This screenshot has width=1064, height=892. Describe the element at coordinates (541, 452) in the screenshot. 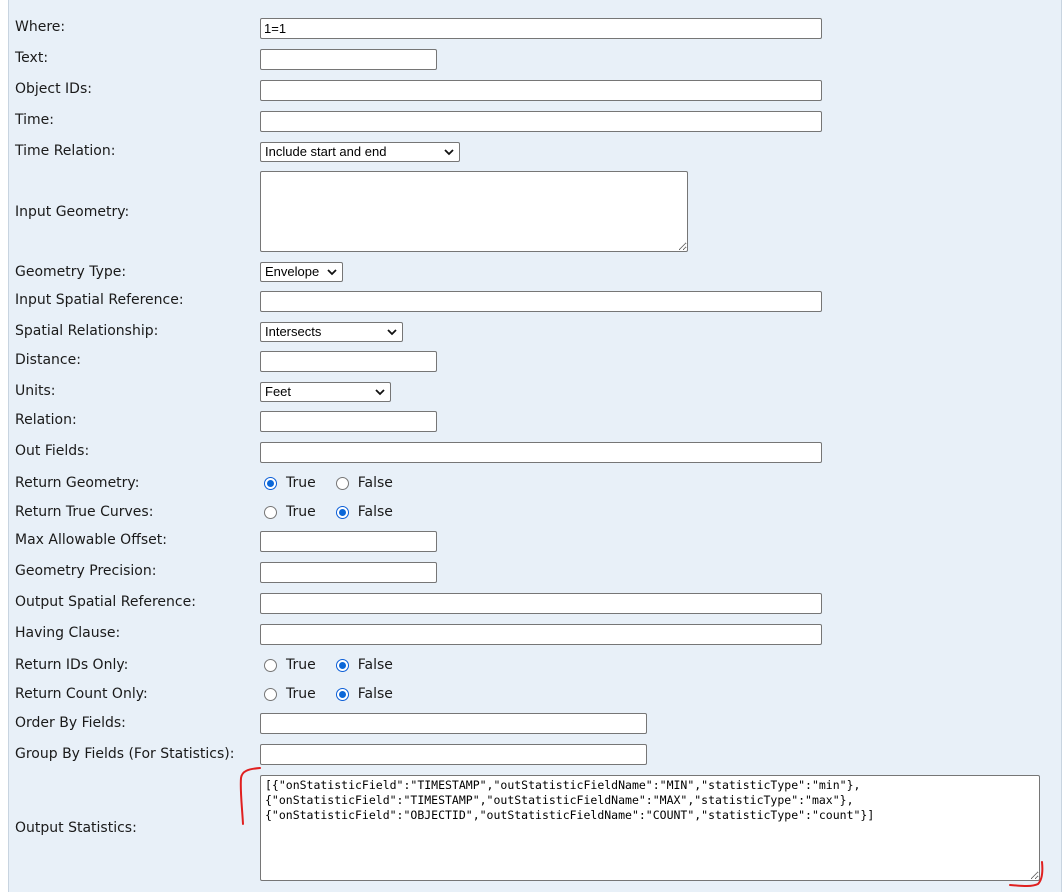

I see `out-fields-input` at that location.